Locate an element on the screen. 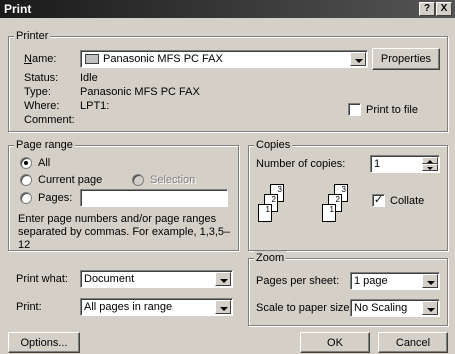 This screenshot has width=455, height=354. scale-select: No Scaling is located at coordinates (395, 308).